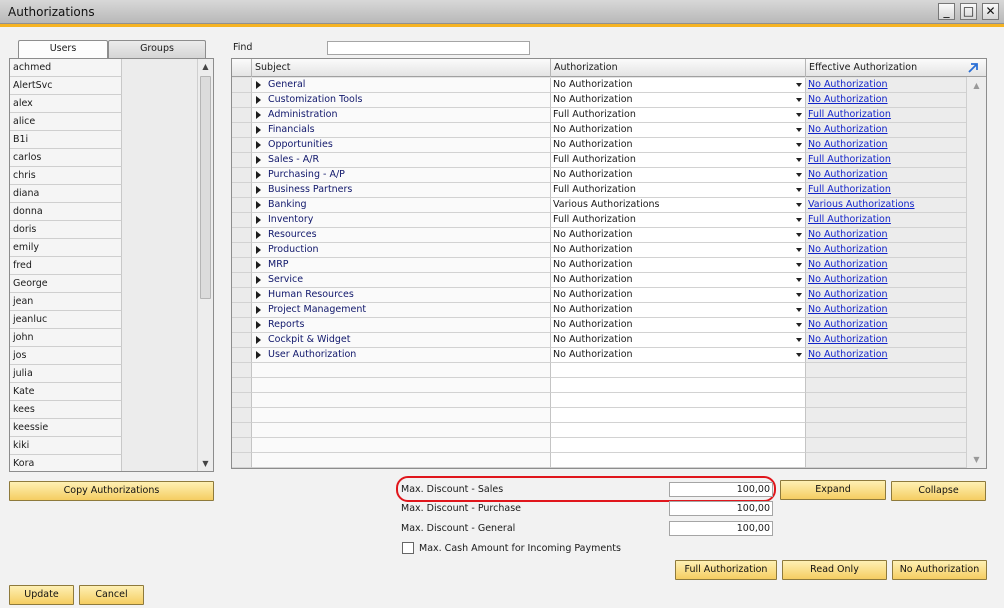 The height and width of the screenshot is (608, 1004). I want to click on max-cash-checkbox, so click(408, 548).